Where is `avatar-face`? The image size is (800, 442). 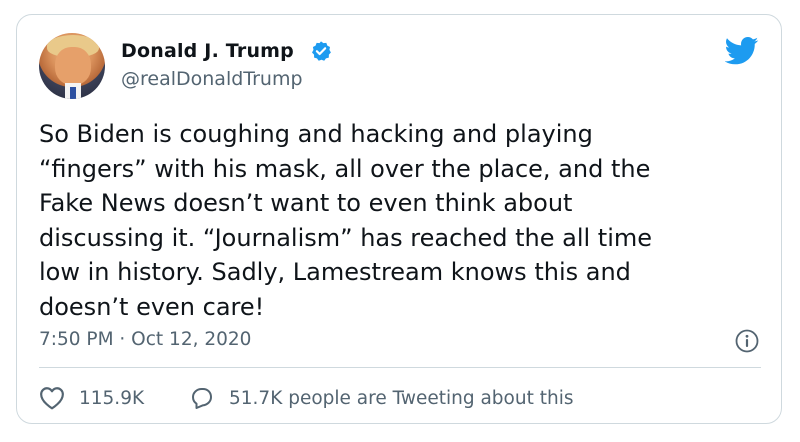 avatar-face is located at coordinates (73, 66).